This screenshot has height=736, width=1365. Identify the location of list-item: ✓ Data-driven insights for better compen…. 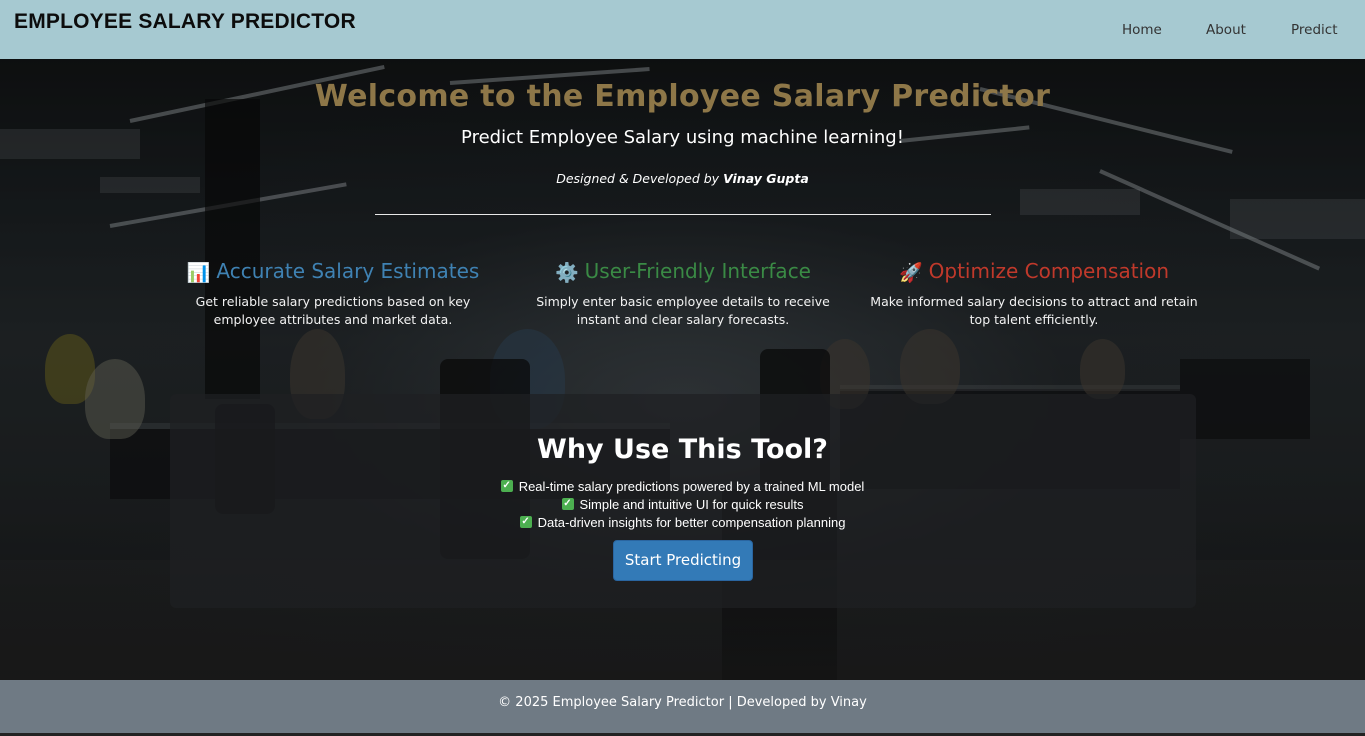
(682, 522).